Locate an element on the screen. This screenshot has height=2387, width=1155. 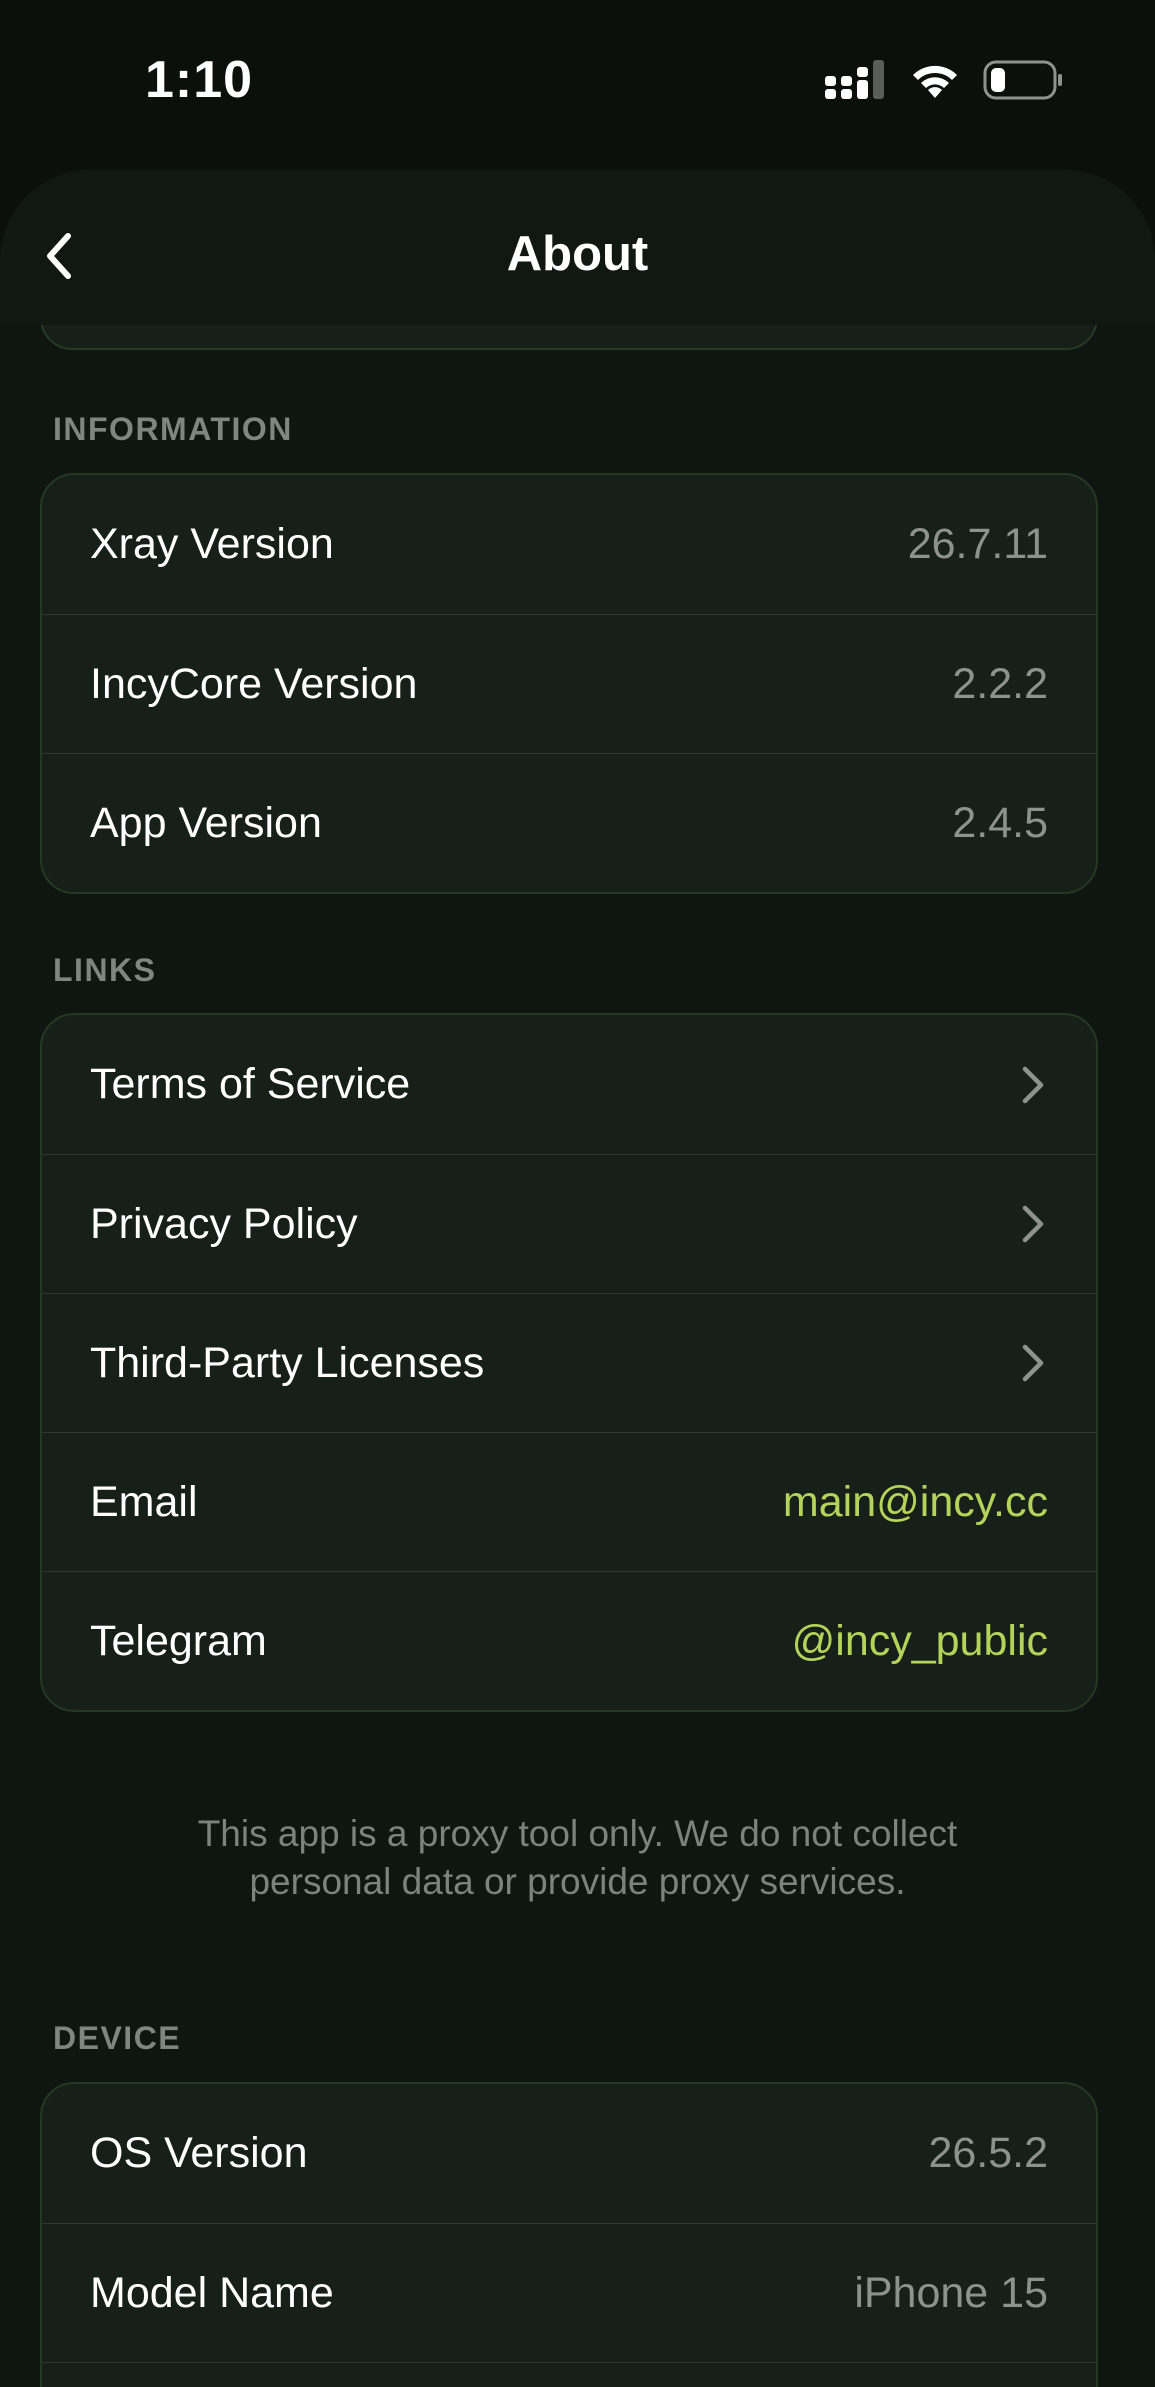
row-email: Email main@incy.cc is located at coordinates (569, 1501).